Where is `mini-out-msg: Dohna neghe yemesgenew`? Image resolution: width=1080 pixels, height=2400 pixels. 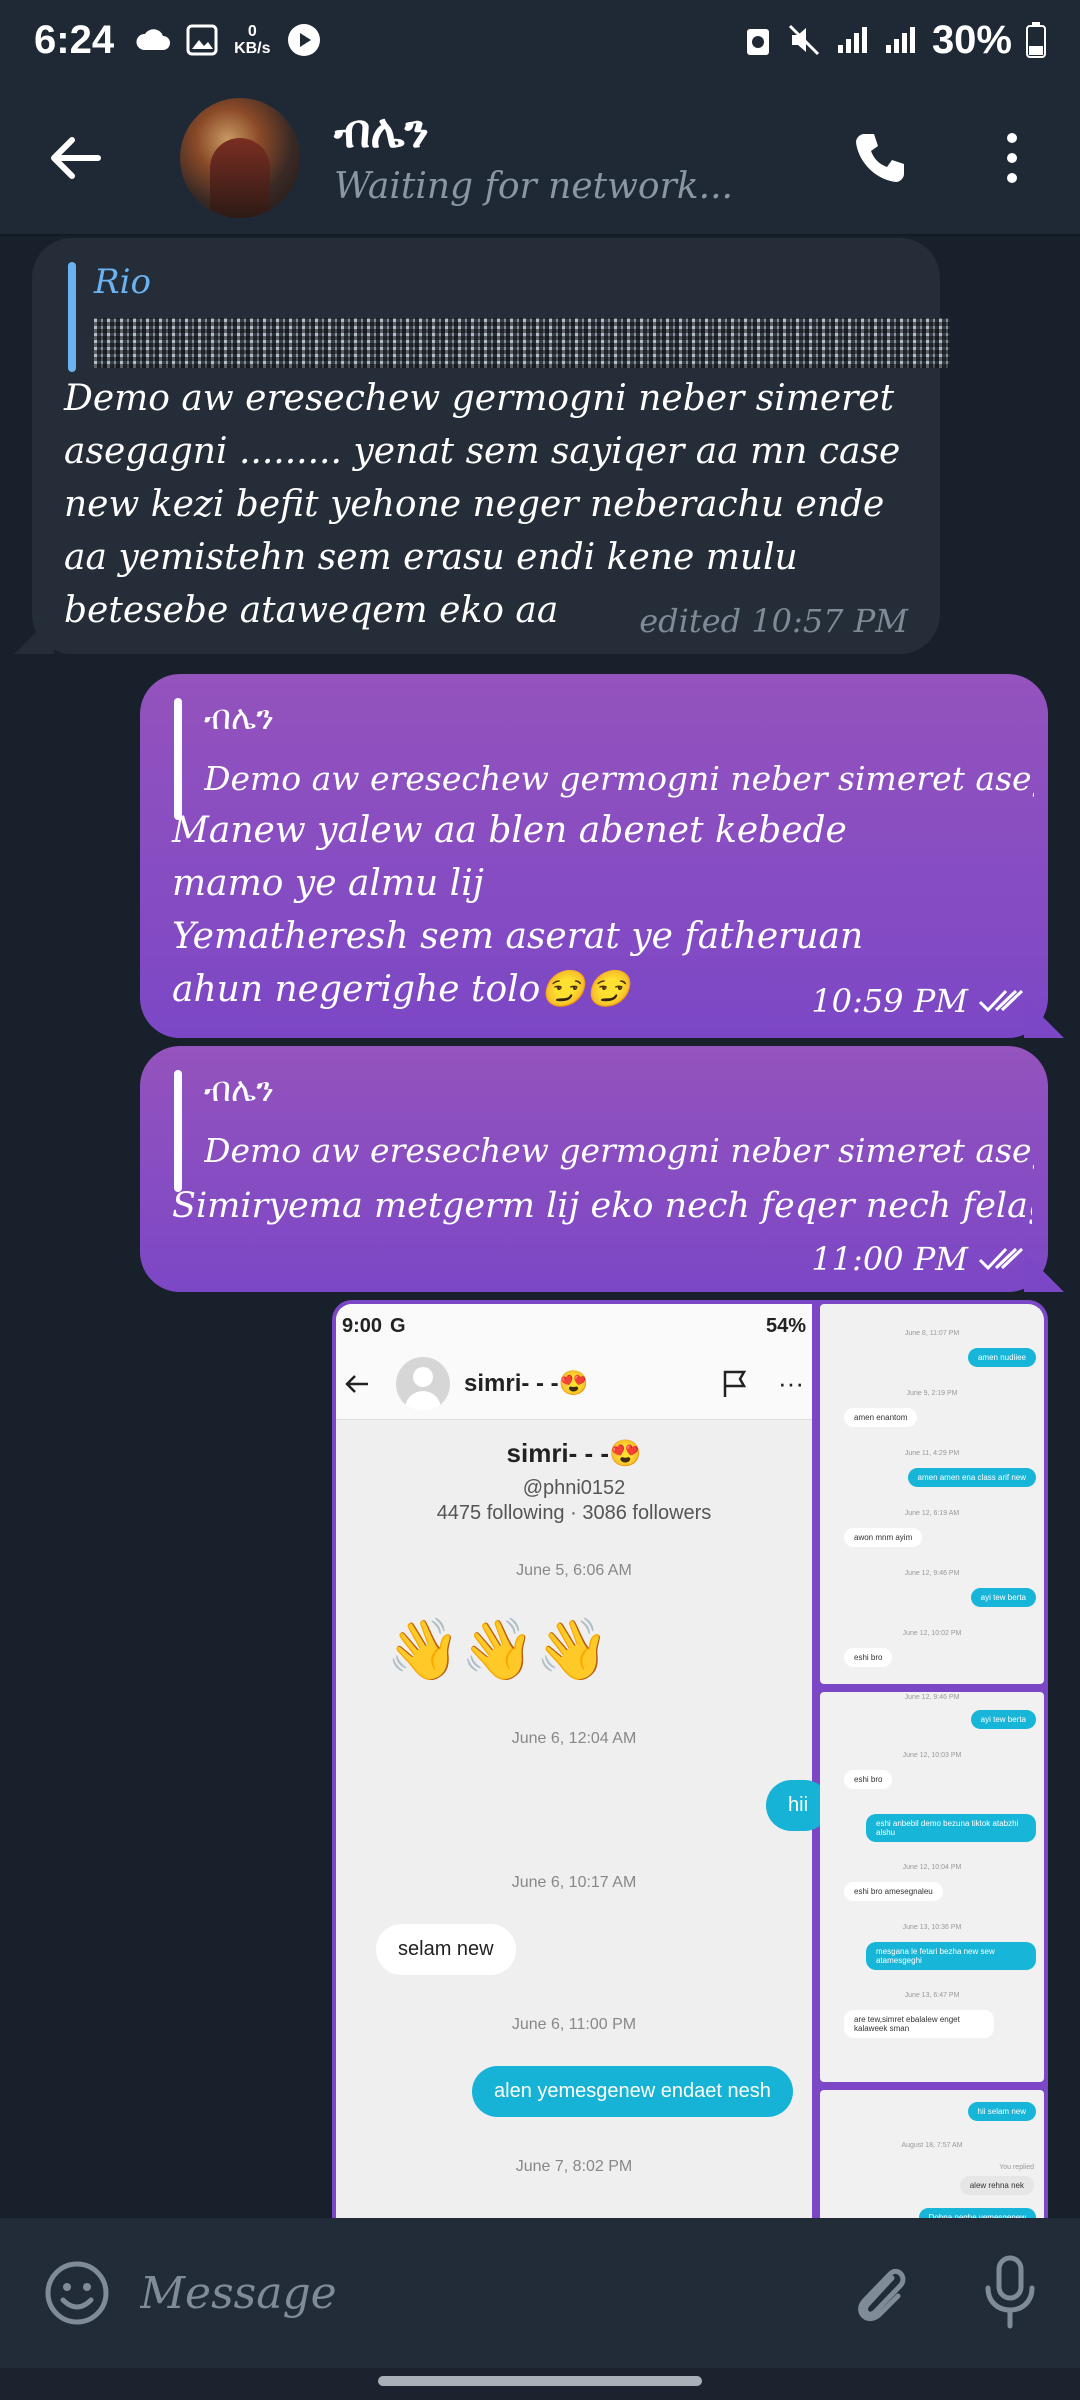
mini-out-msg: Dohna neghe yemesgenew is located at coordinates (977, 2213).